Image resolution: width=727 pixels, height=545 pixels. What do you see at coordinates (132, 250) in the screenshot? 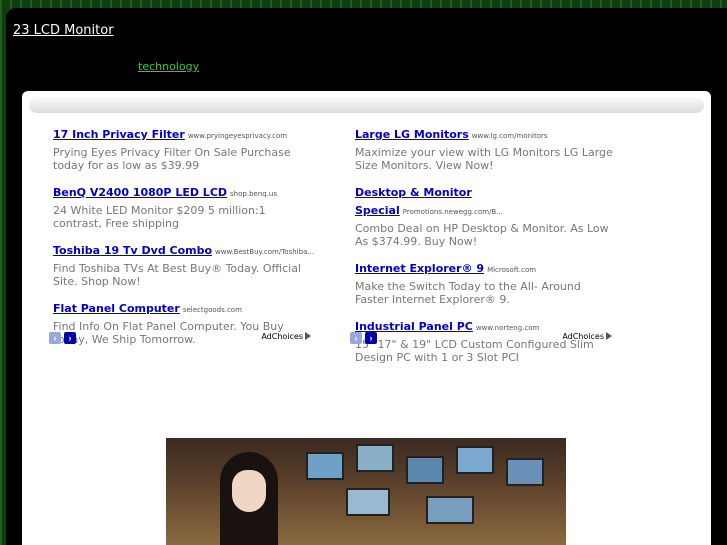
I see `ad-title-link: Toshiba 19 Tv Dvd Combo` at bounding box center [132, 250].